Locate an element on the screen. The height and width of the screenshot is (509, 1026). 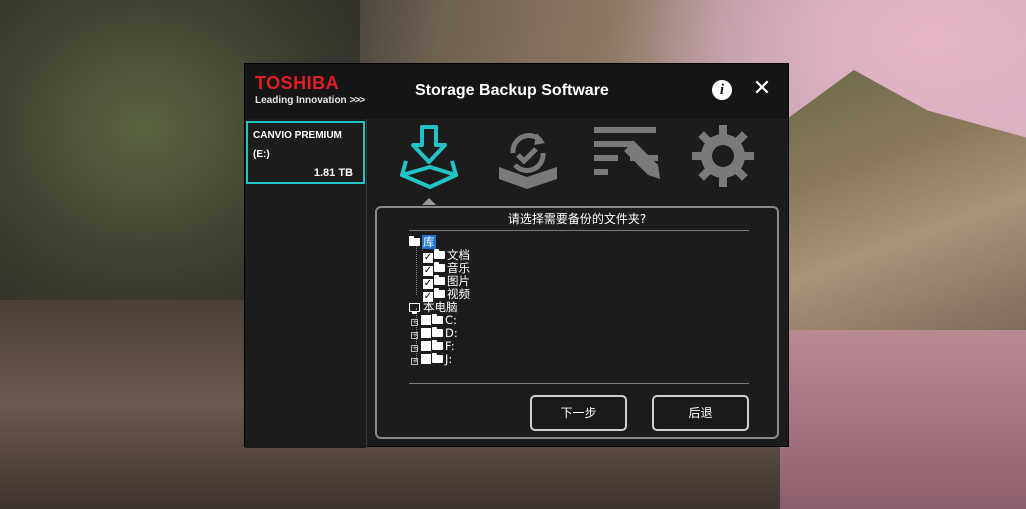
tree-label: D: is located at coordinates (451, 333).